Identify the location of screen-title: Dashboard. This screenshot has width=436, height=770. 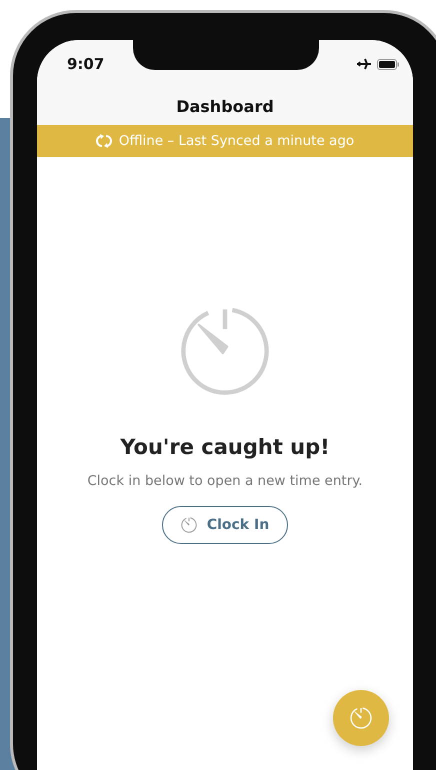
(225, 106).